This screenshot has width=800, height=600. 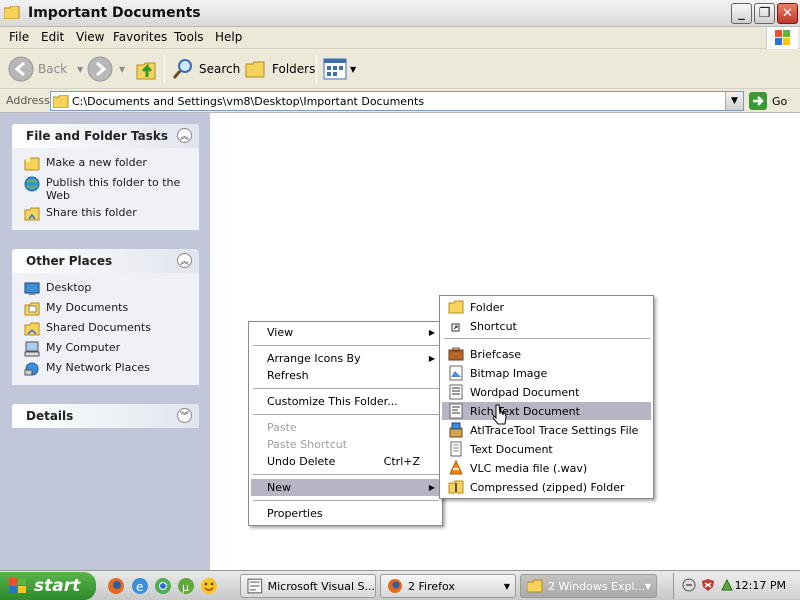 What do you see at coordinates (32, 309) in the screenshot?
I see `my-documents-icon` at bounding box center [32, 309].